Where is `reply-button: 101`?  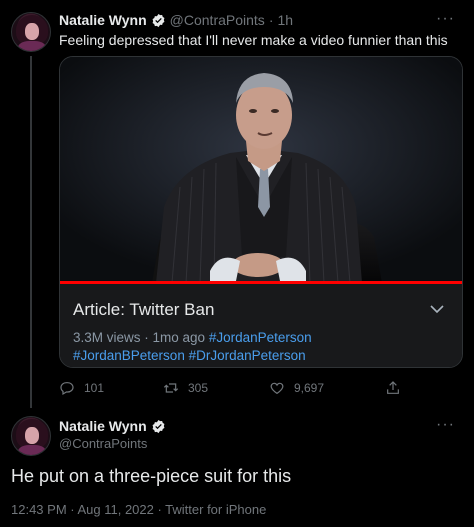
reply-button: 101 is located at coordinates (81, 388).